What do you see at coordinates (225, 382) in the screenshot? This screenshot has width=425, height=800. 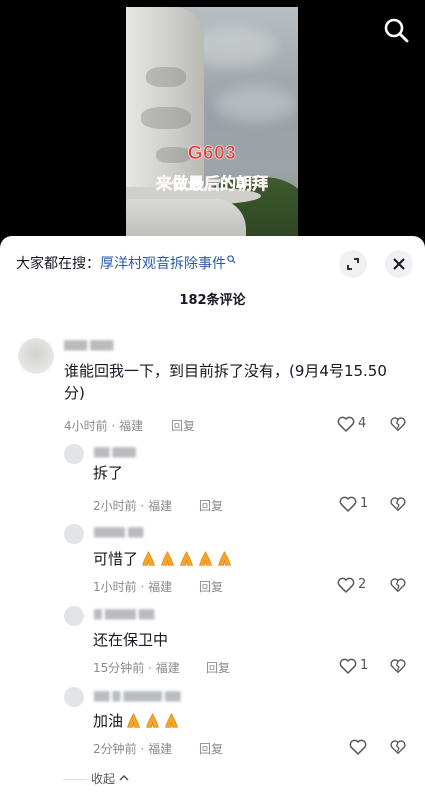 I see `comment-text: 谁能回我一下，到目前拆了没有，(9月4号15.50分)` at bounding box center [225, 382].